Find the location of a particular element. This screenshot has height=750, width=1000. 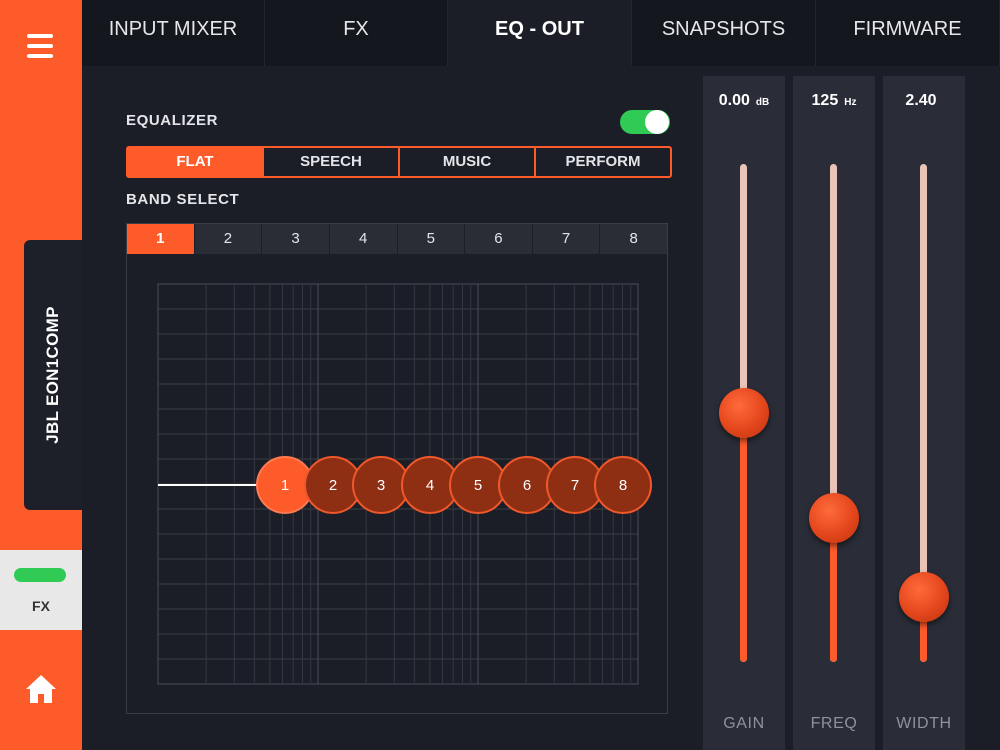

eq-node-label: 7 is located at coordinates (575, 485).